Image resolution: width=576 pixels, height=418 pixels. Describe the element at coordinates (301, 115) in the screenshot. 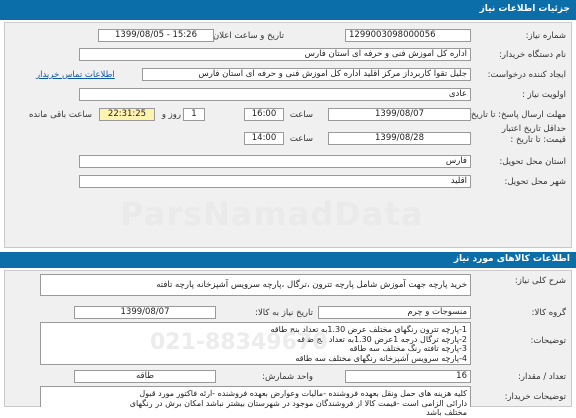

I see `deadline-time-label: ساعت` at that location.